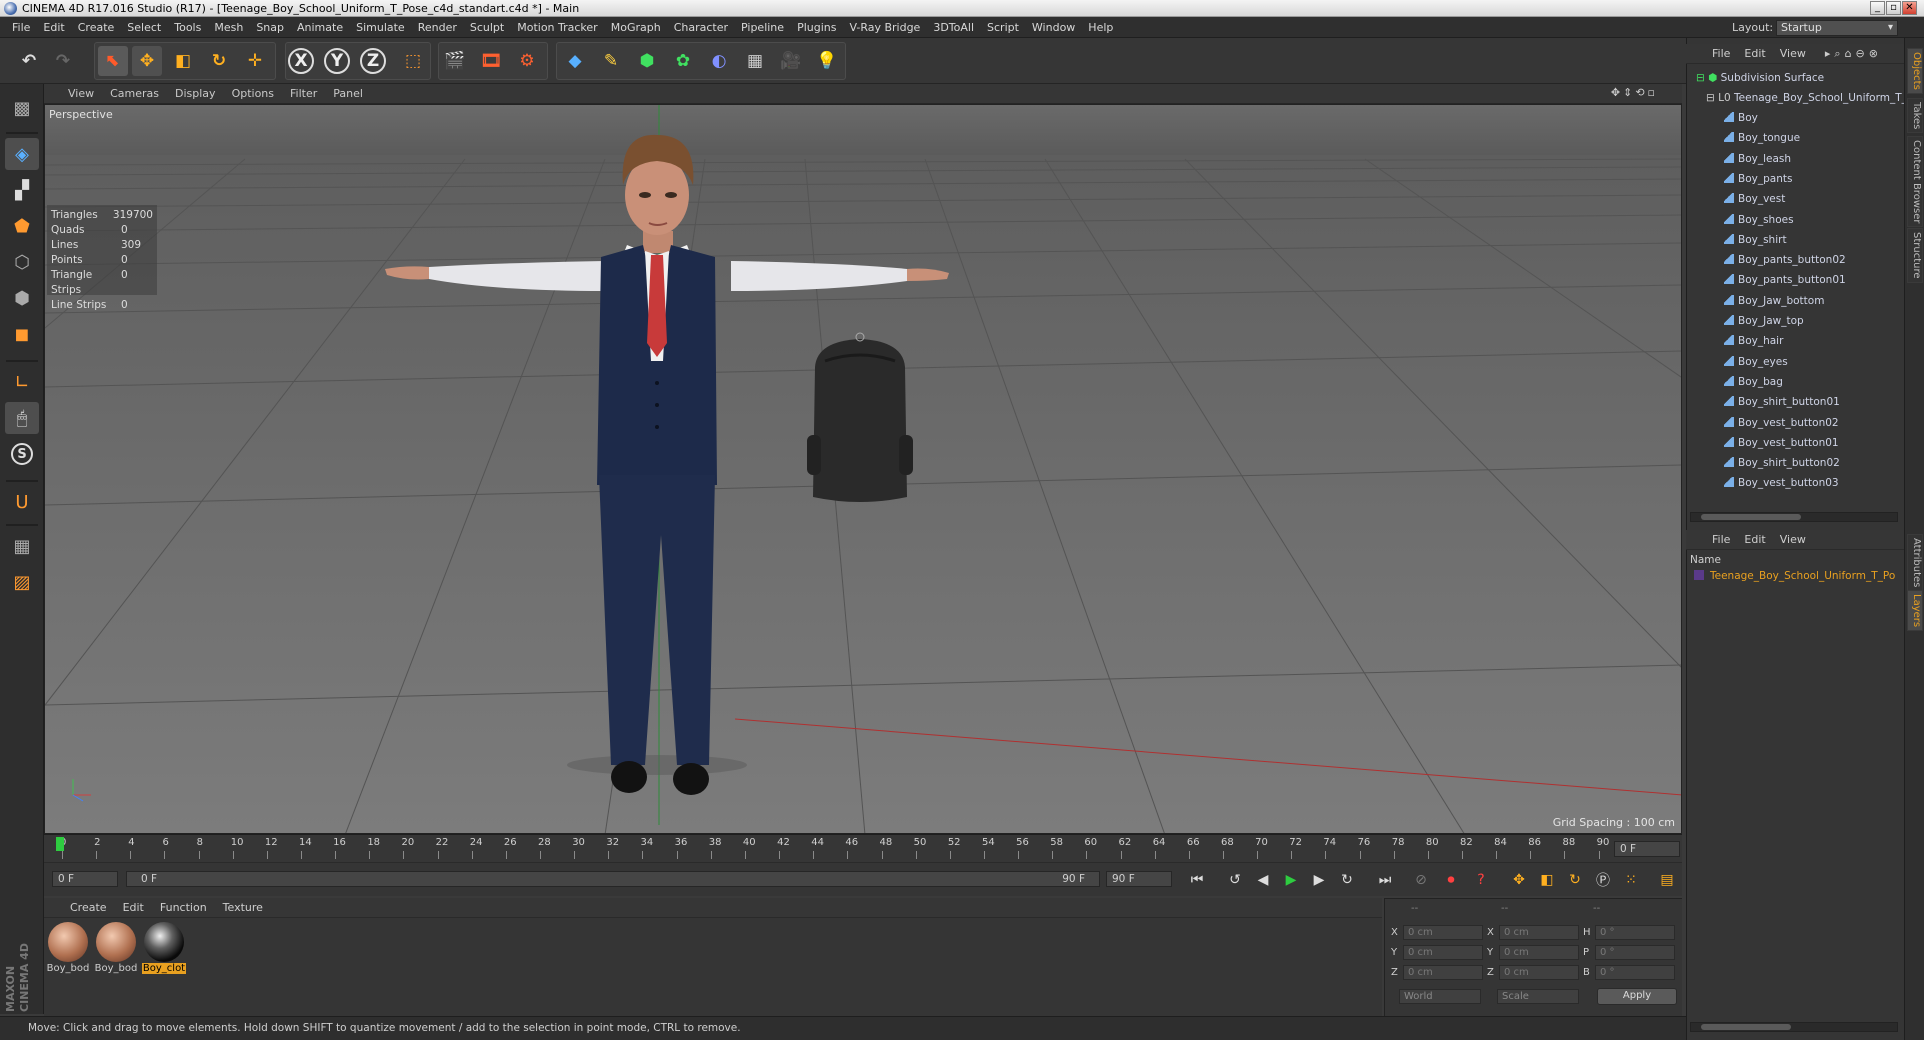  I want to click on start-frame-field: 0 F, so click(85, 879).